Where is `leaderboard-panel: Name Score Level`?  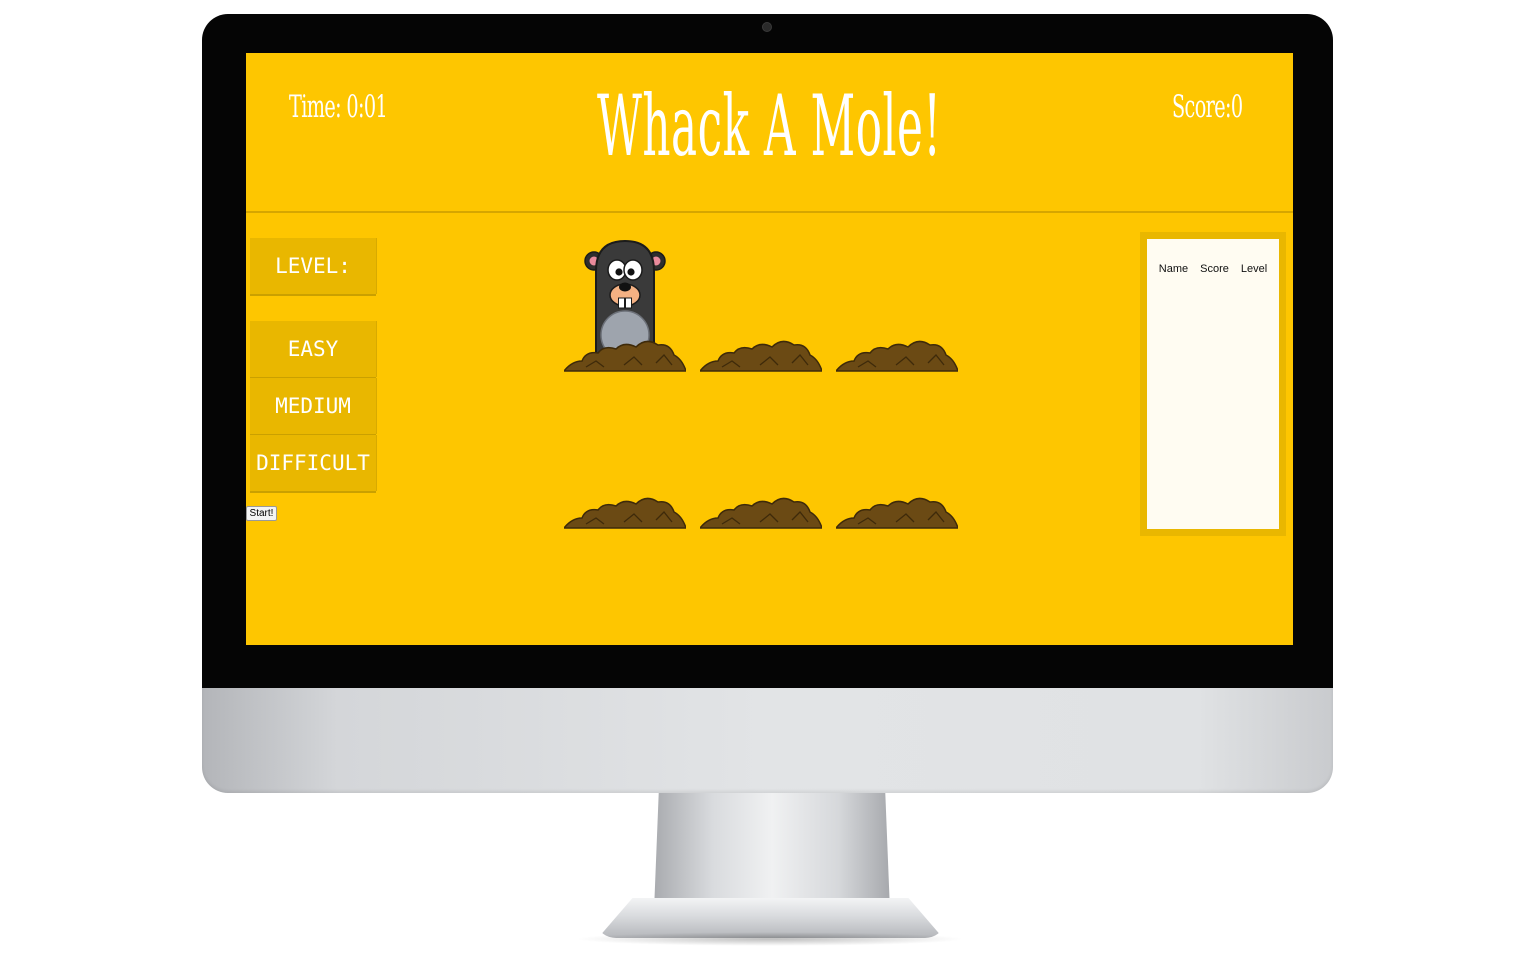 leaderboard-panel: Name Score Level is located at coordinates (1213, 384).